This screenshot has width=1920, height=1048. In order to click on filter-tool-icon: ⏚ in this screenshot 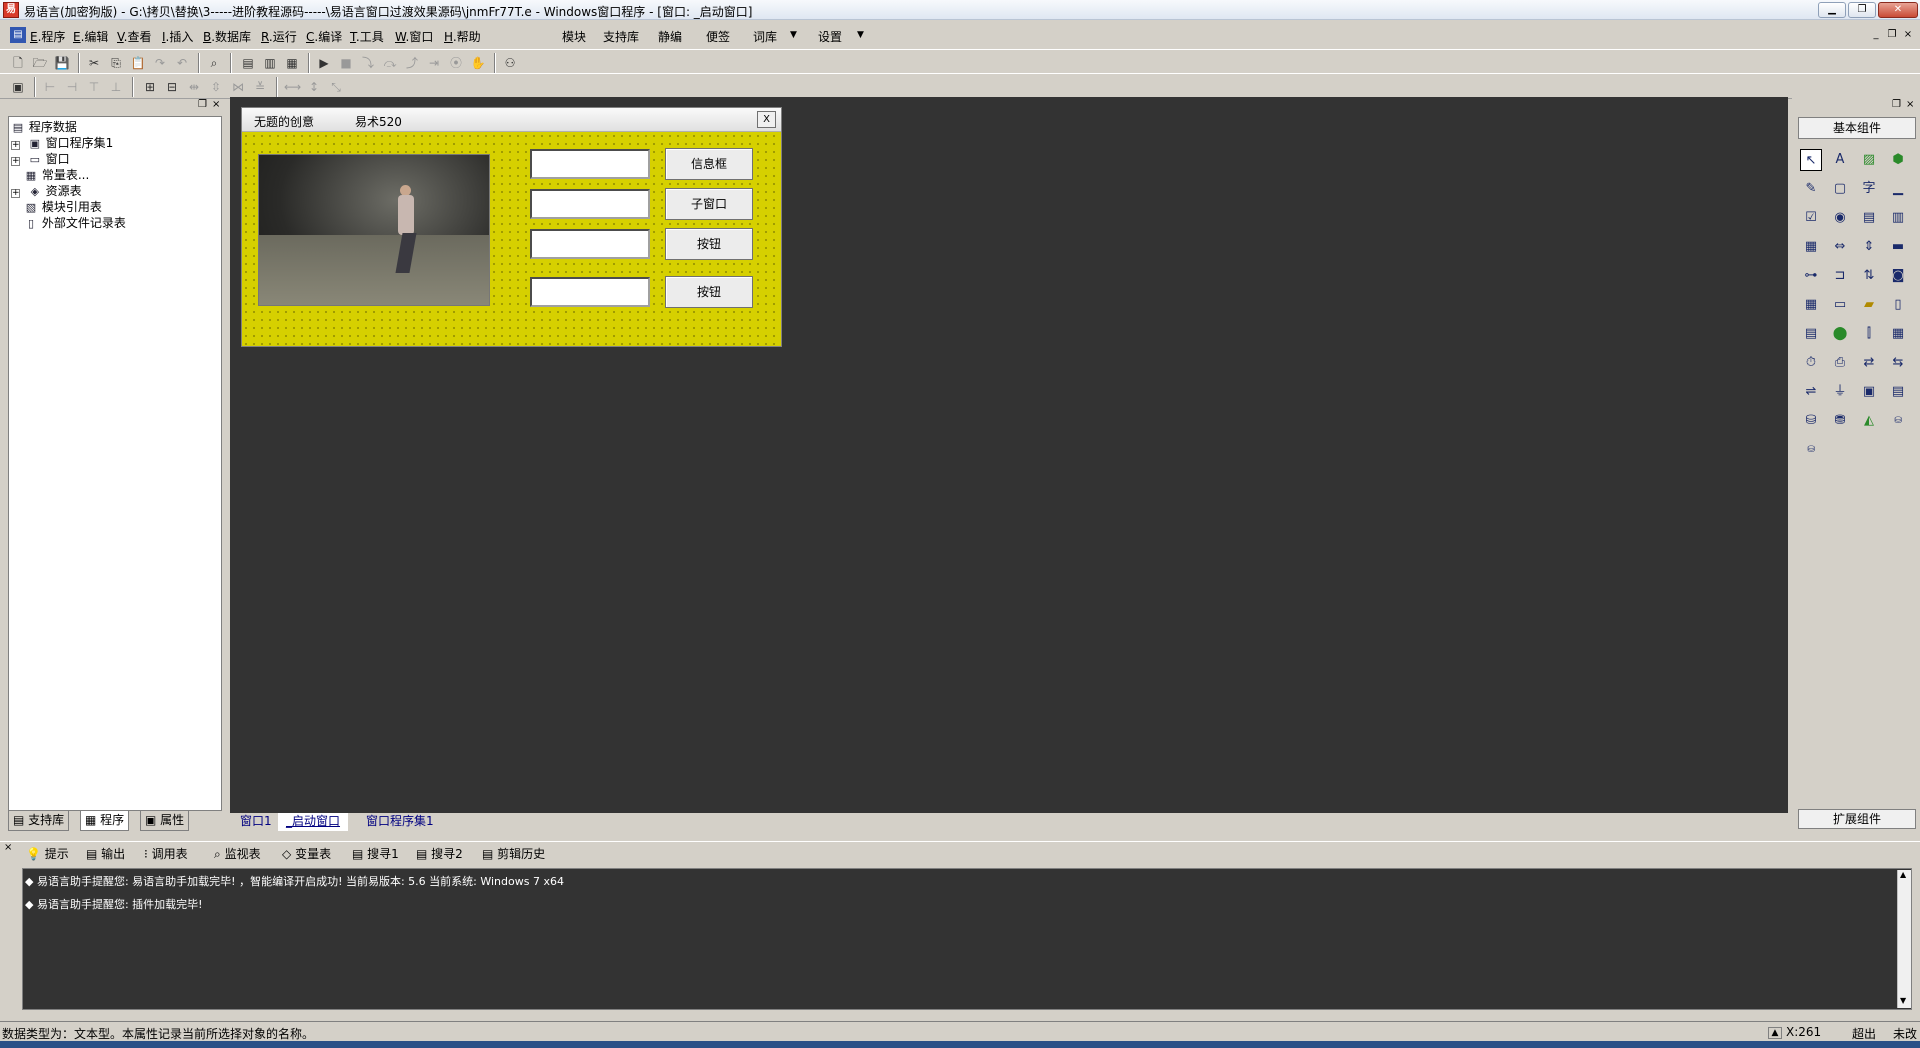, I will do `click(1840, 392)`.